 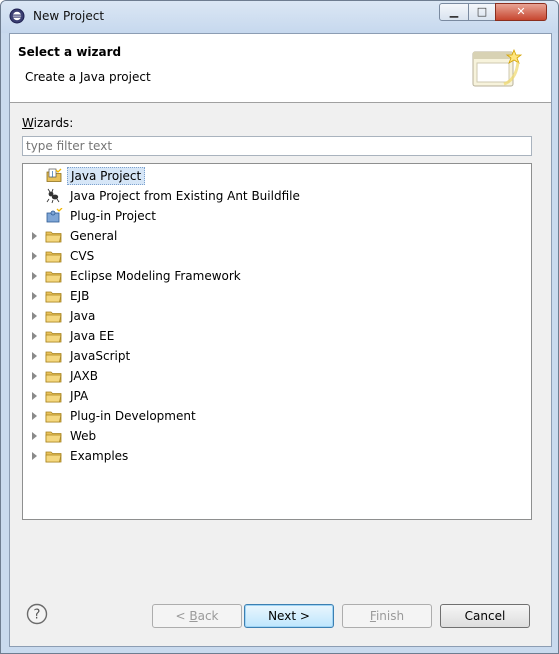 What do you see at coordinates (277, 146) in the screenshot?
I see `filter-input` at bounding box center [277, 146].